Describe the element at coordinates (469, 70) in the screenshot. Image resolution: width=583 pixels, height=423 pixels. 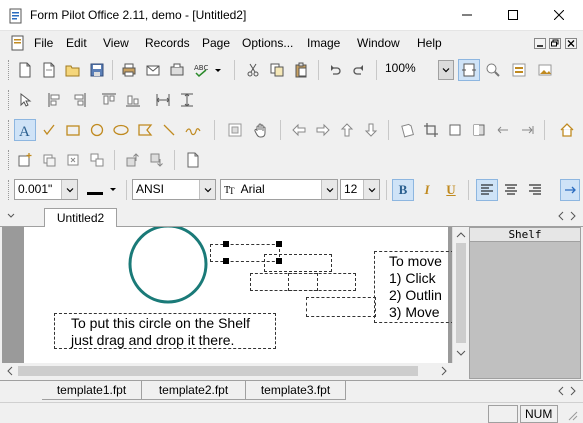
I see `fit-page-button` at that location.